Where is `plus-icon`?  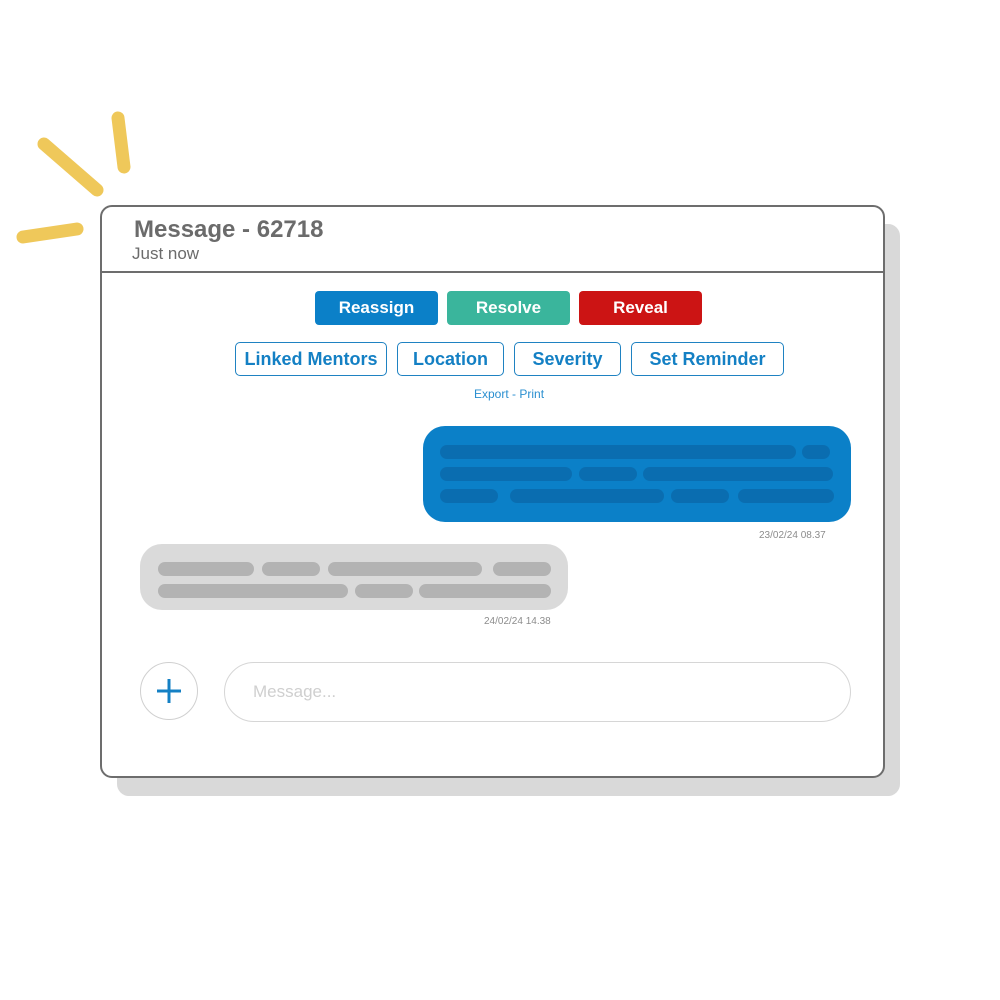
plus-icon is located at coordinates (169, 691).